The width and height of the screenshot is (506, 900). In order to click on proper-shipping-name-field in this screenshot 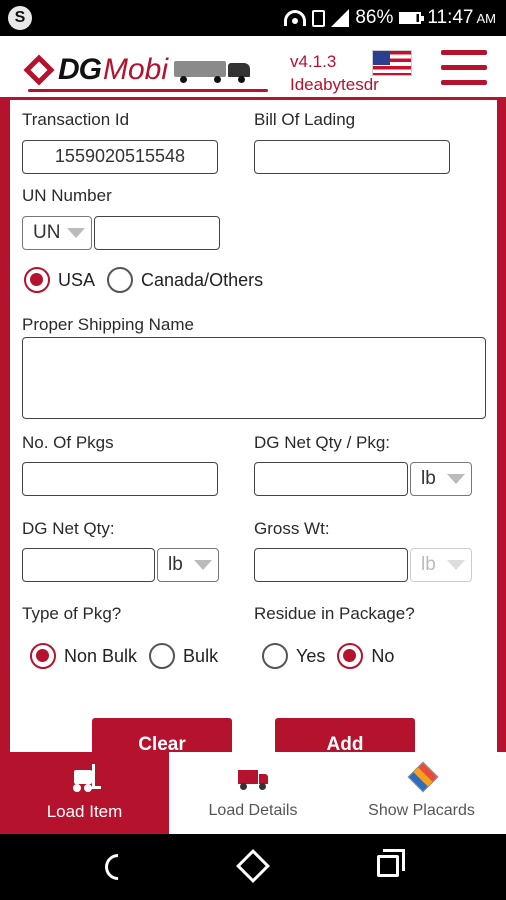, I will do `click(254, 378)`.